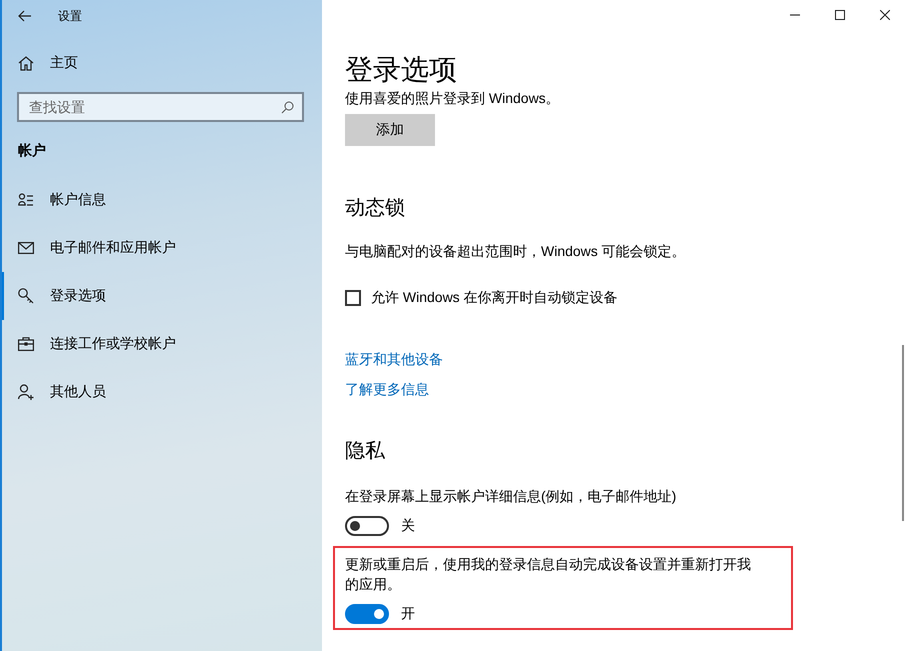 This screenshot has height=651, width=907. I want to click on description-text: 与电脑配对的设备超出范围时，Windows 可能会锁定。, so click(516, 251).